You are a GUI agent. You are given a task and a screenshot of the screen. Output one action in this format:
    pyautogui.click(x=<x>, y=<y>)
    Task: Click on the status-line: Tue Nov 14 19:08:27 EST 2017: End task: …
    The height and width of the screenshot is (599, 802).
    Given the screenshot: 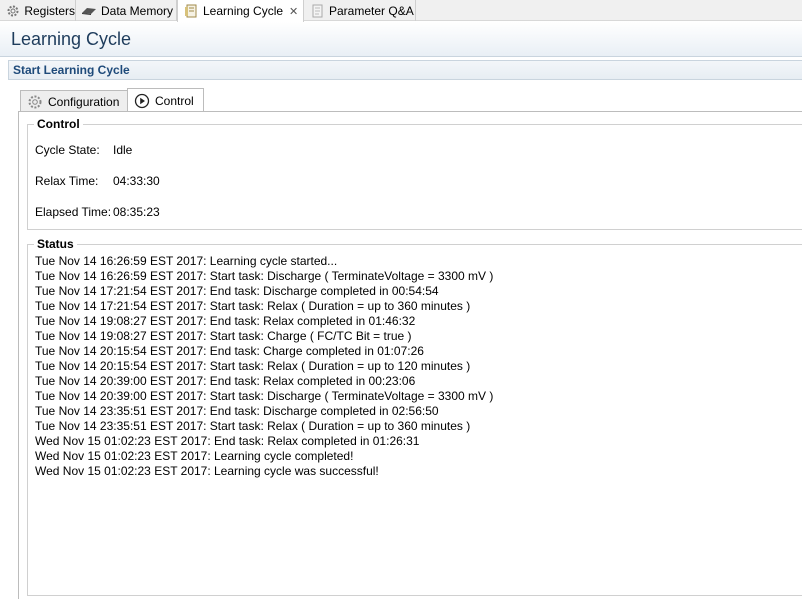 What is the action you would take?
    pyautogui.click(x=225, y=321)
    